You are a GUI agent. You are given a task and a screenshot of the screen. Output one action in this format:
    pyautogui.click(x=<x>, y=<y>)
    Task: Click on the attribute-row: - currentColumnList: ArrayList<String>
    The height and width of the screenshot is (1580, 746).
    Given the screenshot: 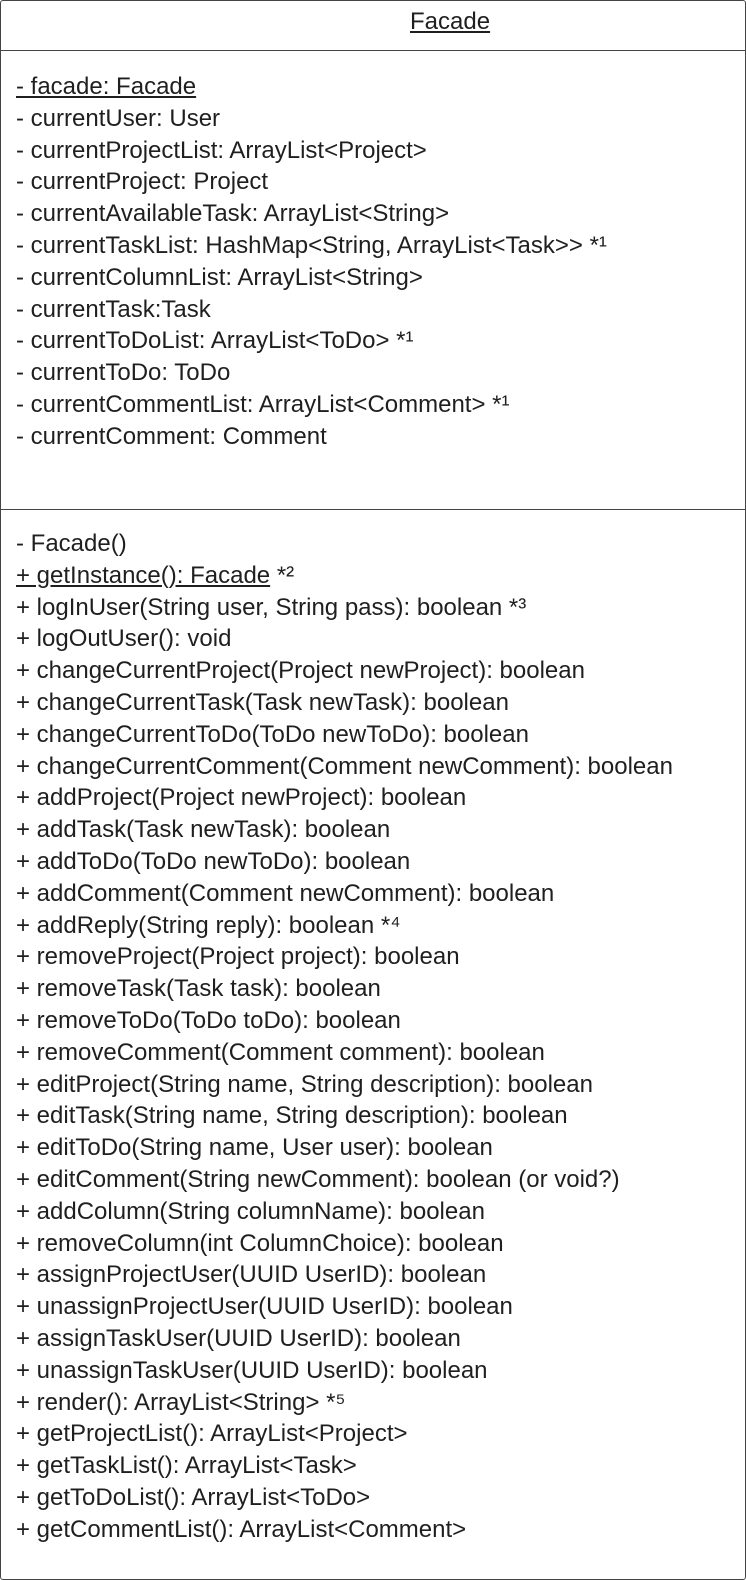 What is the action you would take?
    pyautogui.click(x=311, y=278)
    